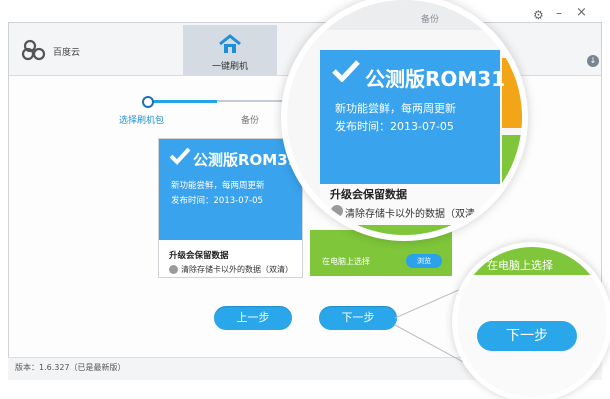  Describe the element at coordinates (512, 165) in the screenshot. I see `magnifier-green-card` at that location.